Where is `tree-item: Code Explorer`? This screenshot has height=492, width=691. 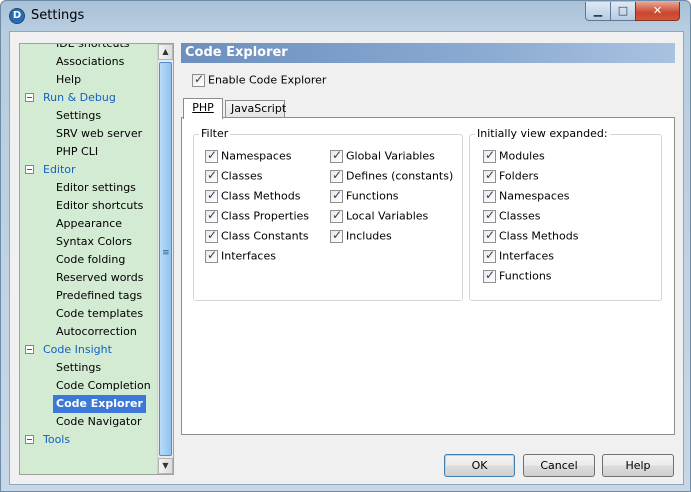 tree-item: Code Explorer is located at coordinates (88, 404).